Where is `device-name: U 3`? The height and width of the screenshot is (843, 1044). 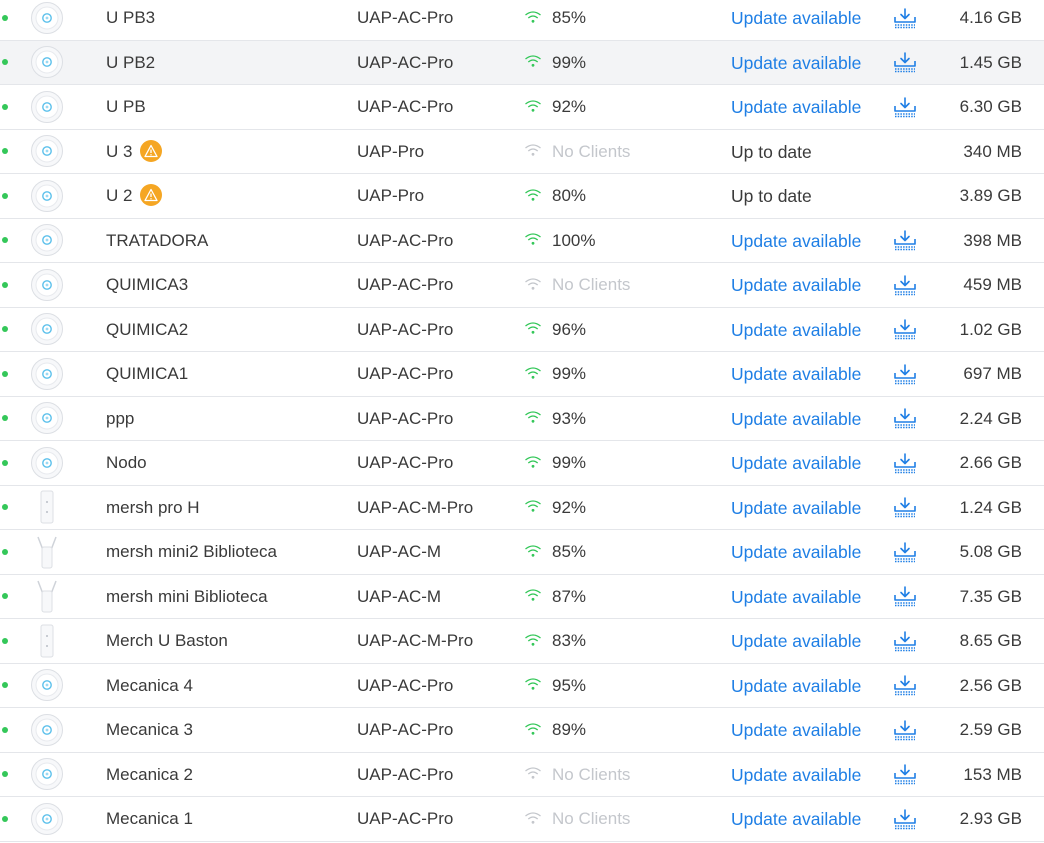
device-name: U 3 is located at coordinates (134, 152).